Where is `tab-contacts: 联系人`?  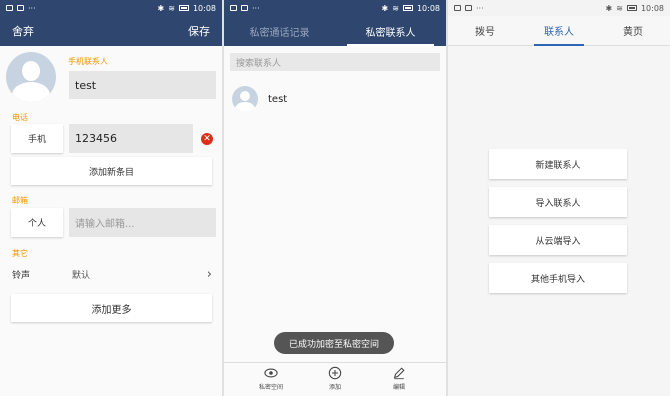 tab-contacts: 联系人 is located at coordinates (559, 31).